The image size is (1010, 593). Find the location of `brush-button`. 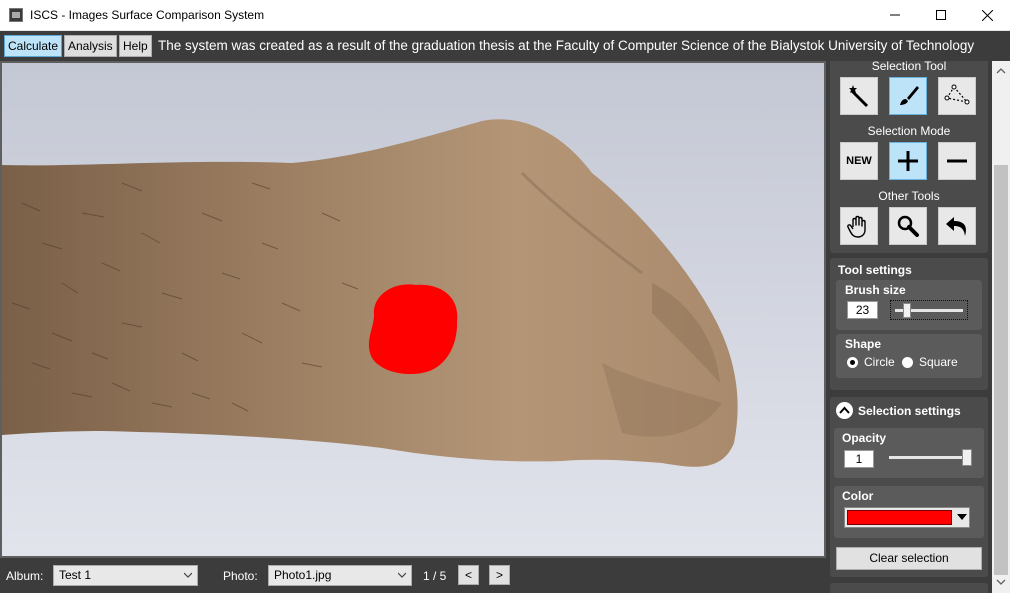

brush-button is located at coordinates (908, 96).